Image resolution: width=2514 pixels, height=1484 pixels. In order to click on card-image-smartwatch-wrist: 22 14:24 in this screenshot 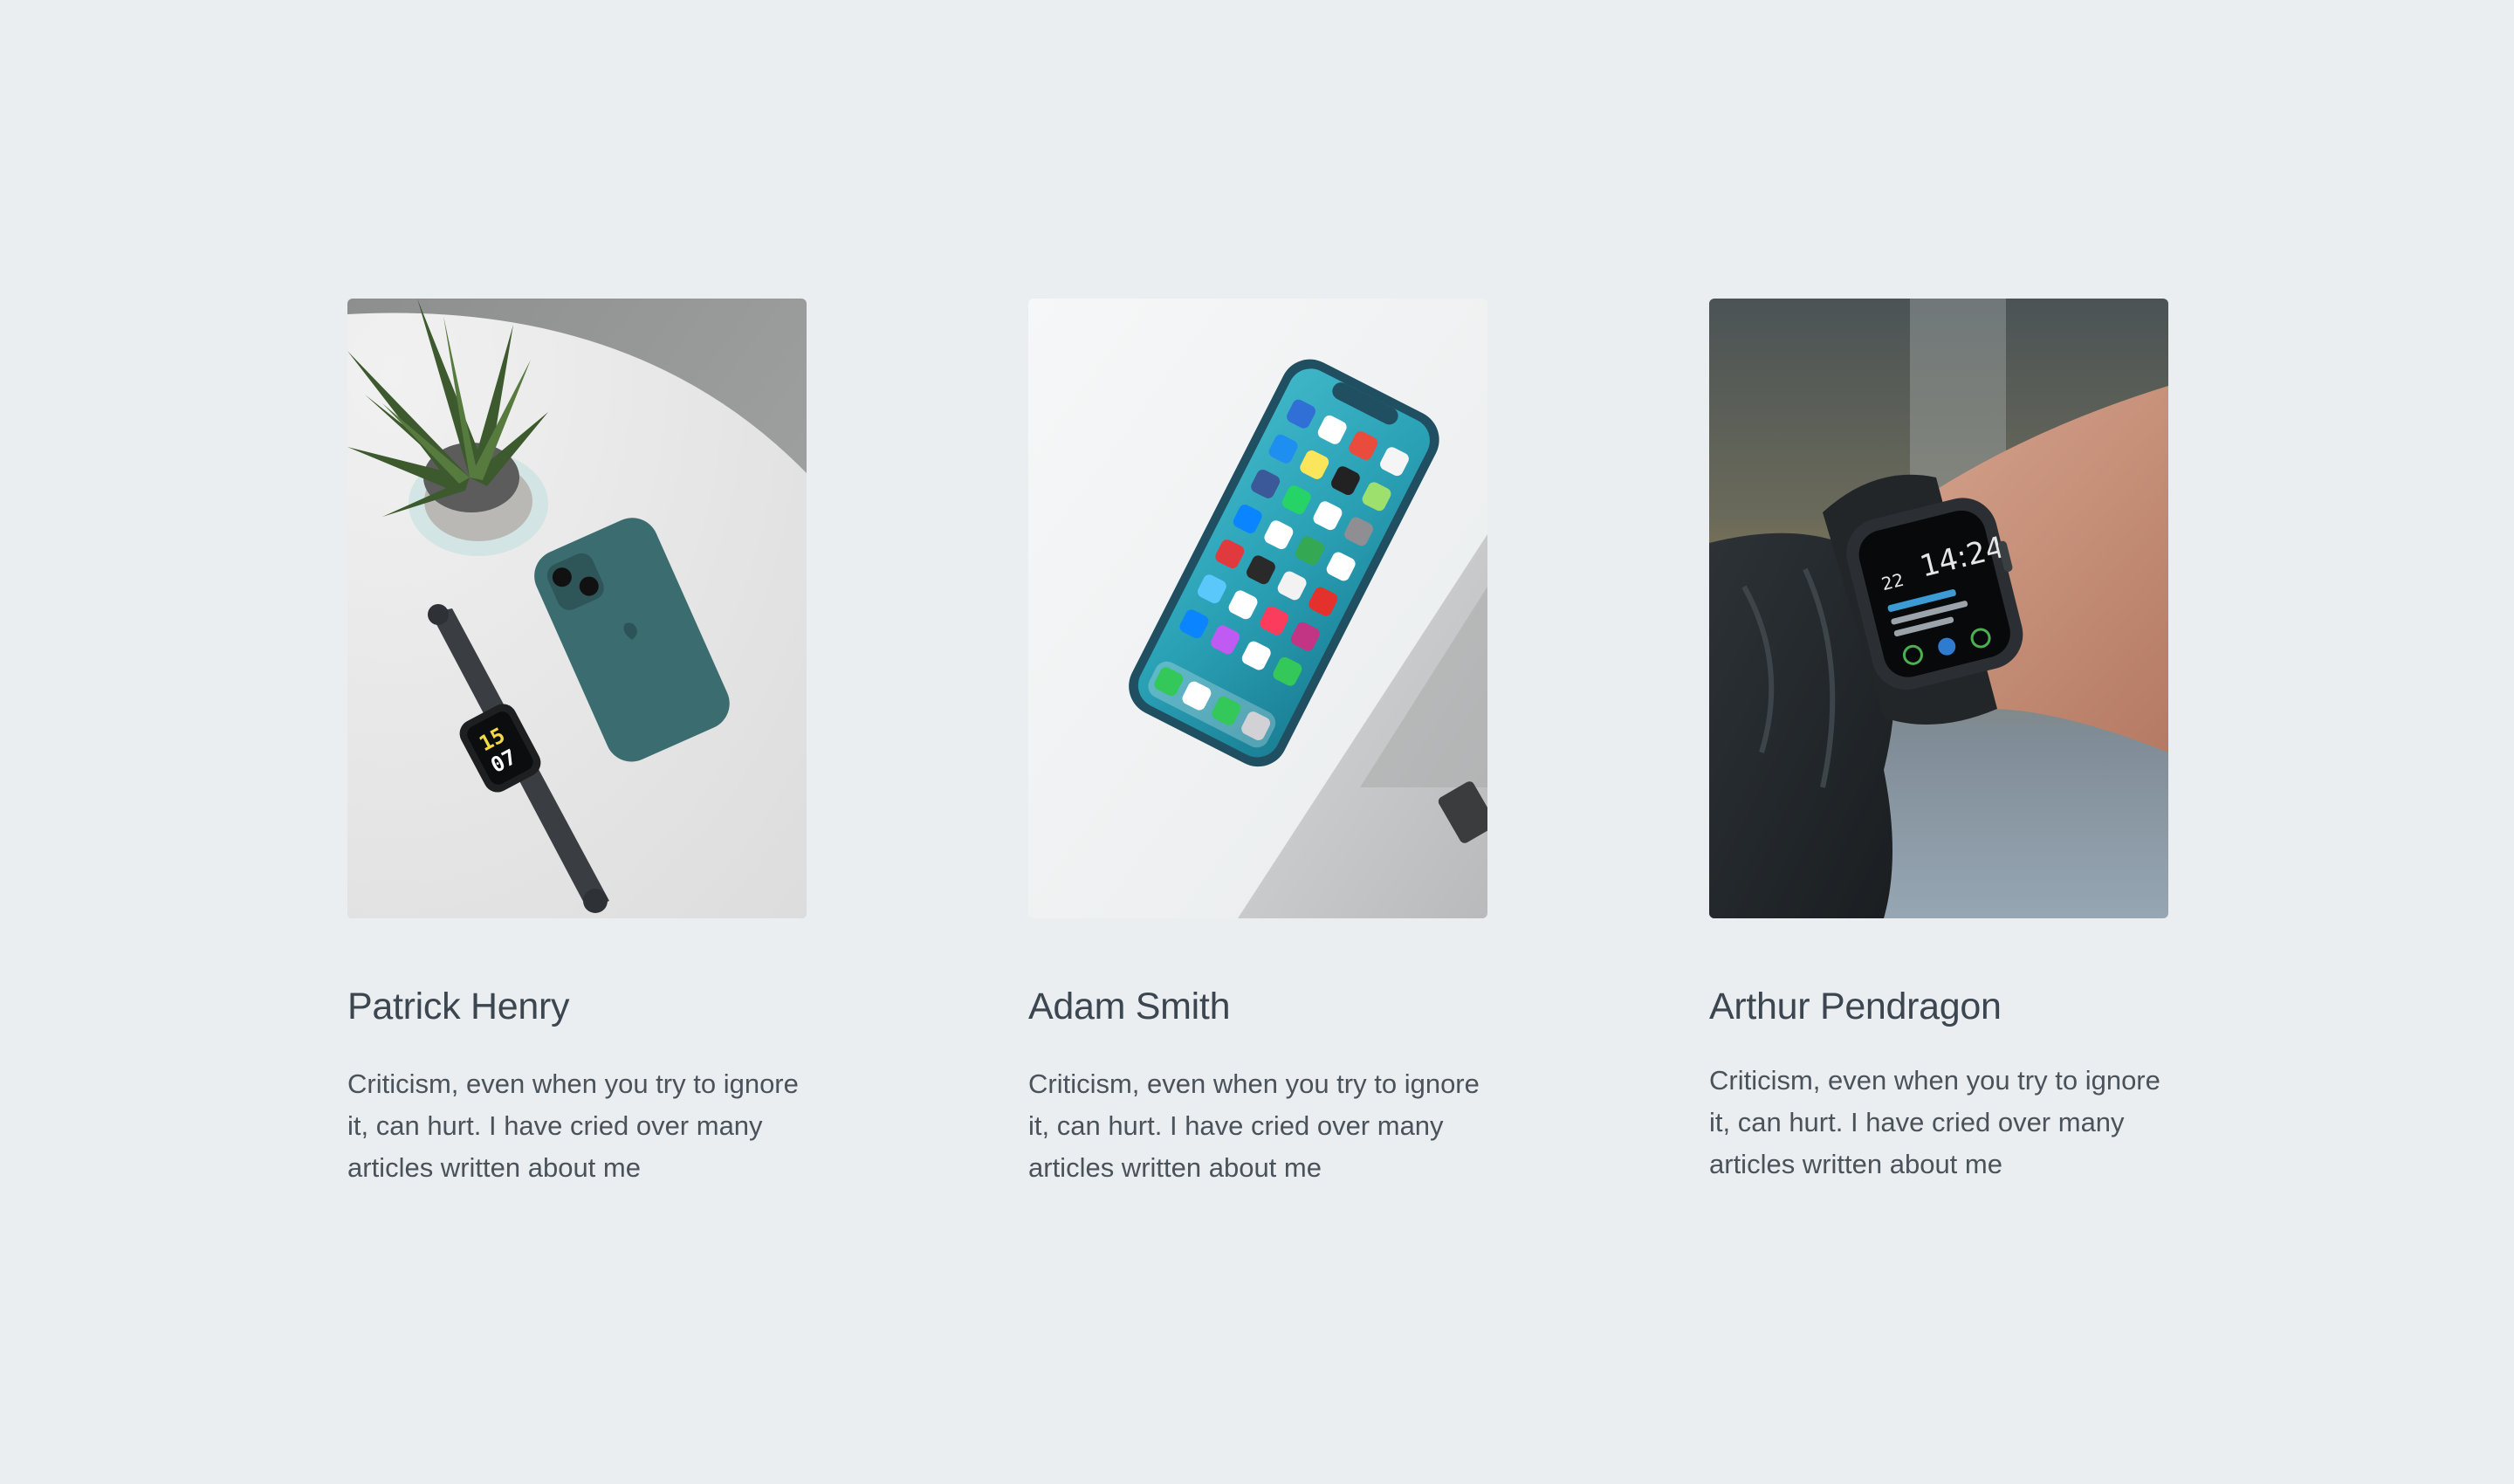, I will do `click(1938, 608)`.